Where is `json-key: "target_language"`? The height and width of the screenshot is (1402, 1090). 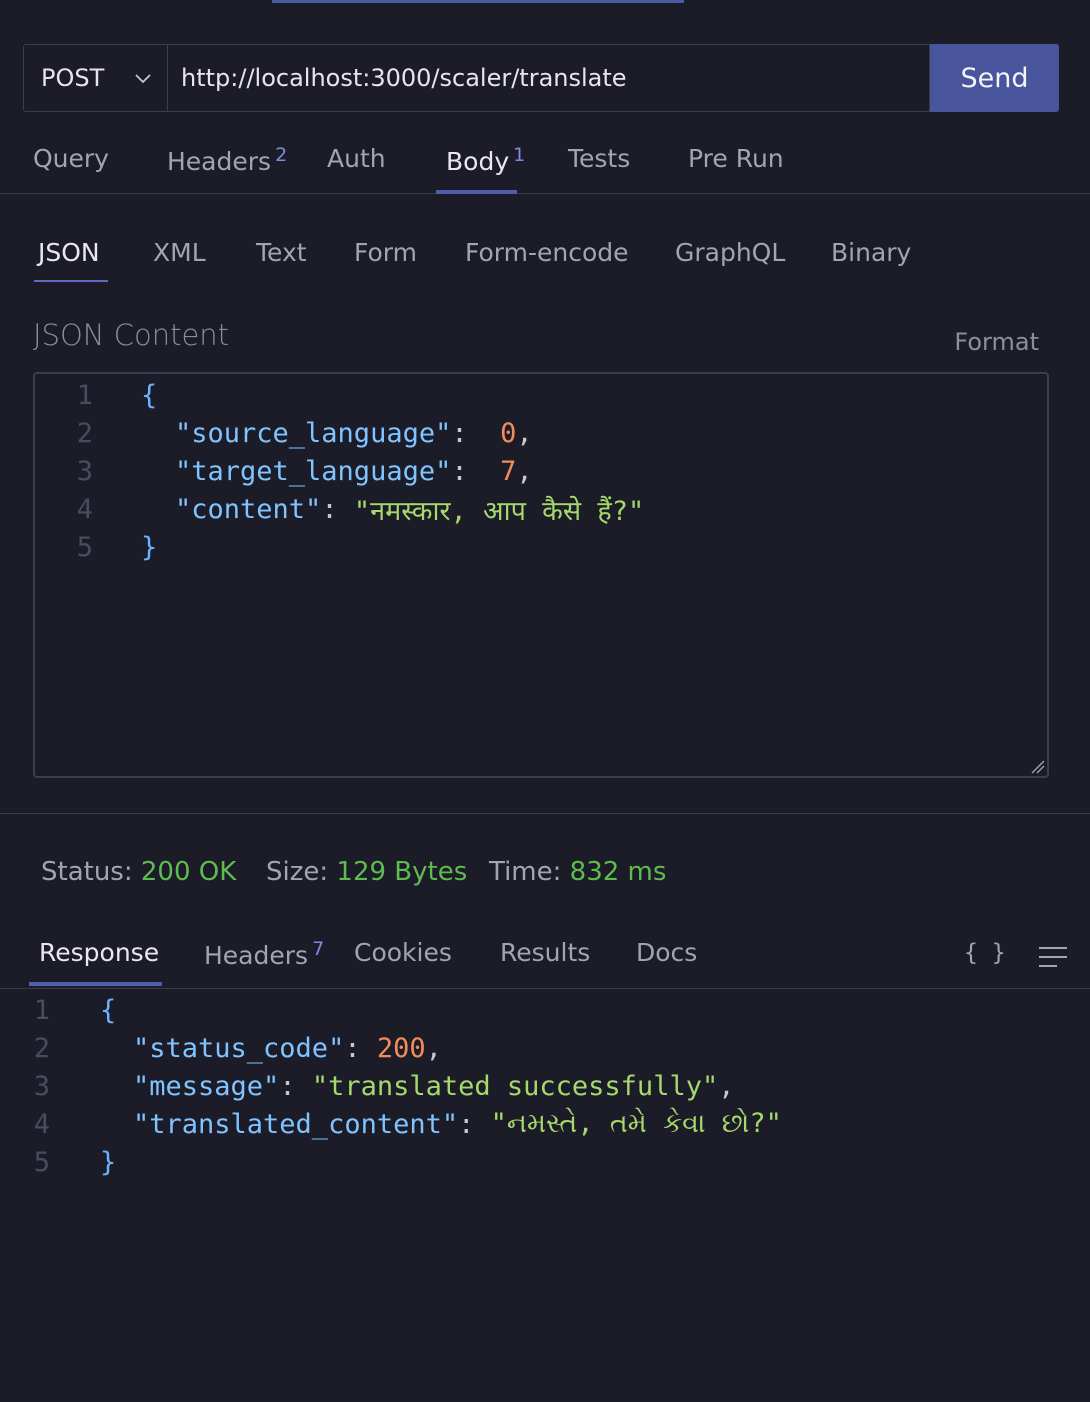 json-key: "target_language" is located at coordinates (313, 471).